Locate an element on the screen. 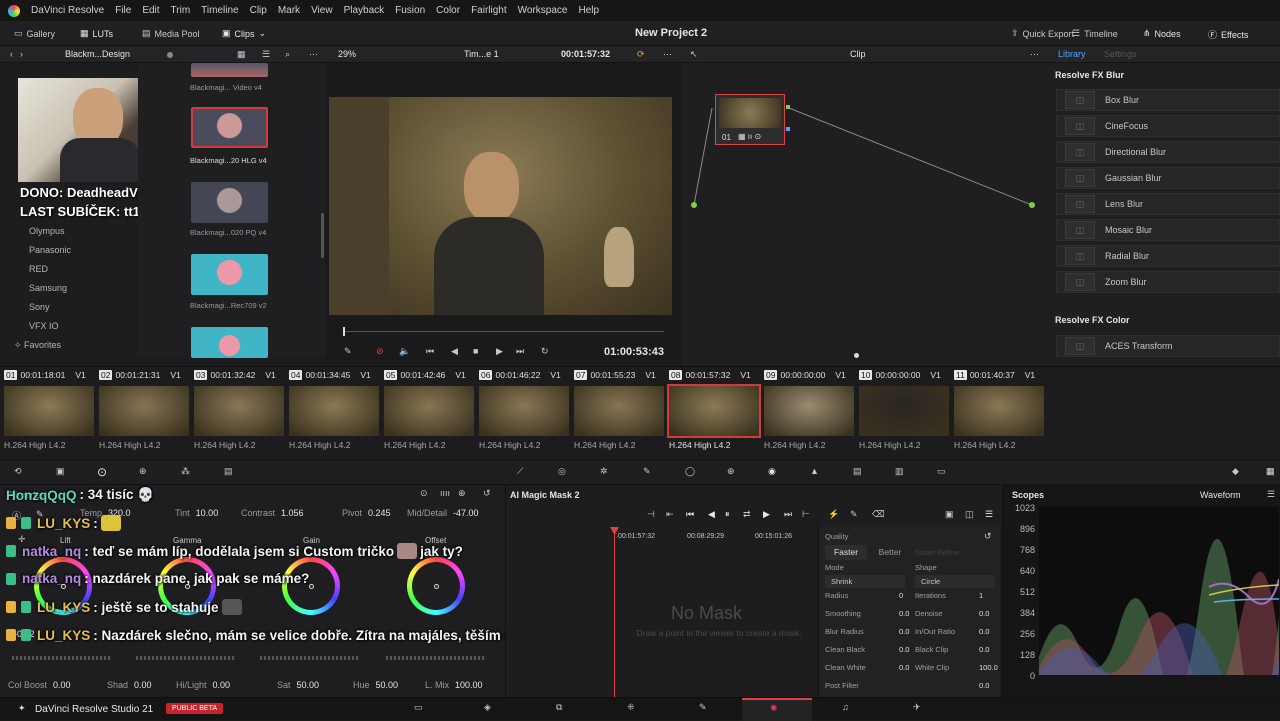 Image resolution: width=1280 pixels, height=721 pixels. node-more-icon: ⋯ is located at coordinates (1034, 54).